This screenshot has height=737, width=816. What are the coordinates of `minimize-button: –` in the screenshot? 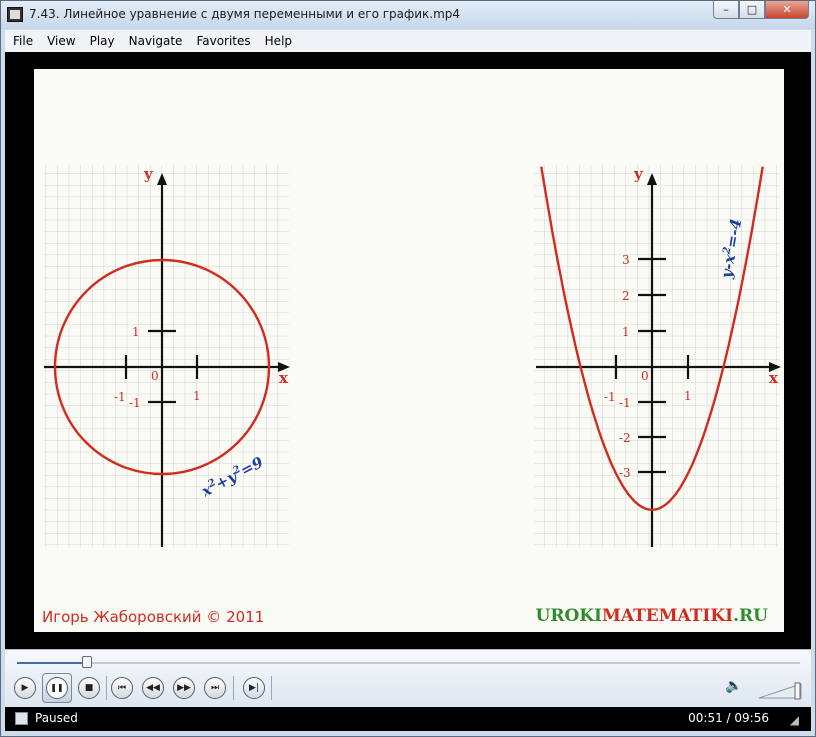 It's located at (726, 10).